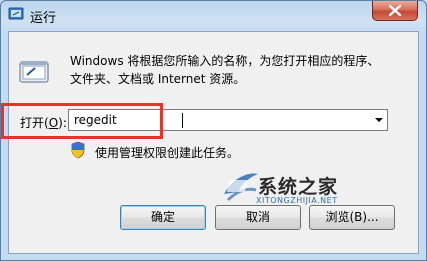 Image resolution: width=427 pixels, height=261 pixels. I want to click on description-line-1: Windows 将根据您所输入的名称，为您打开相应的程序、, so click(225, 61).